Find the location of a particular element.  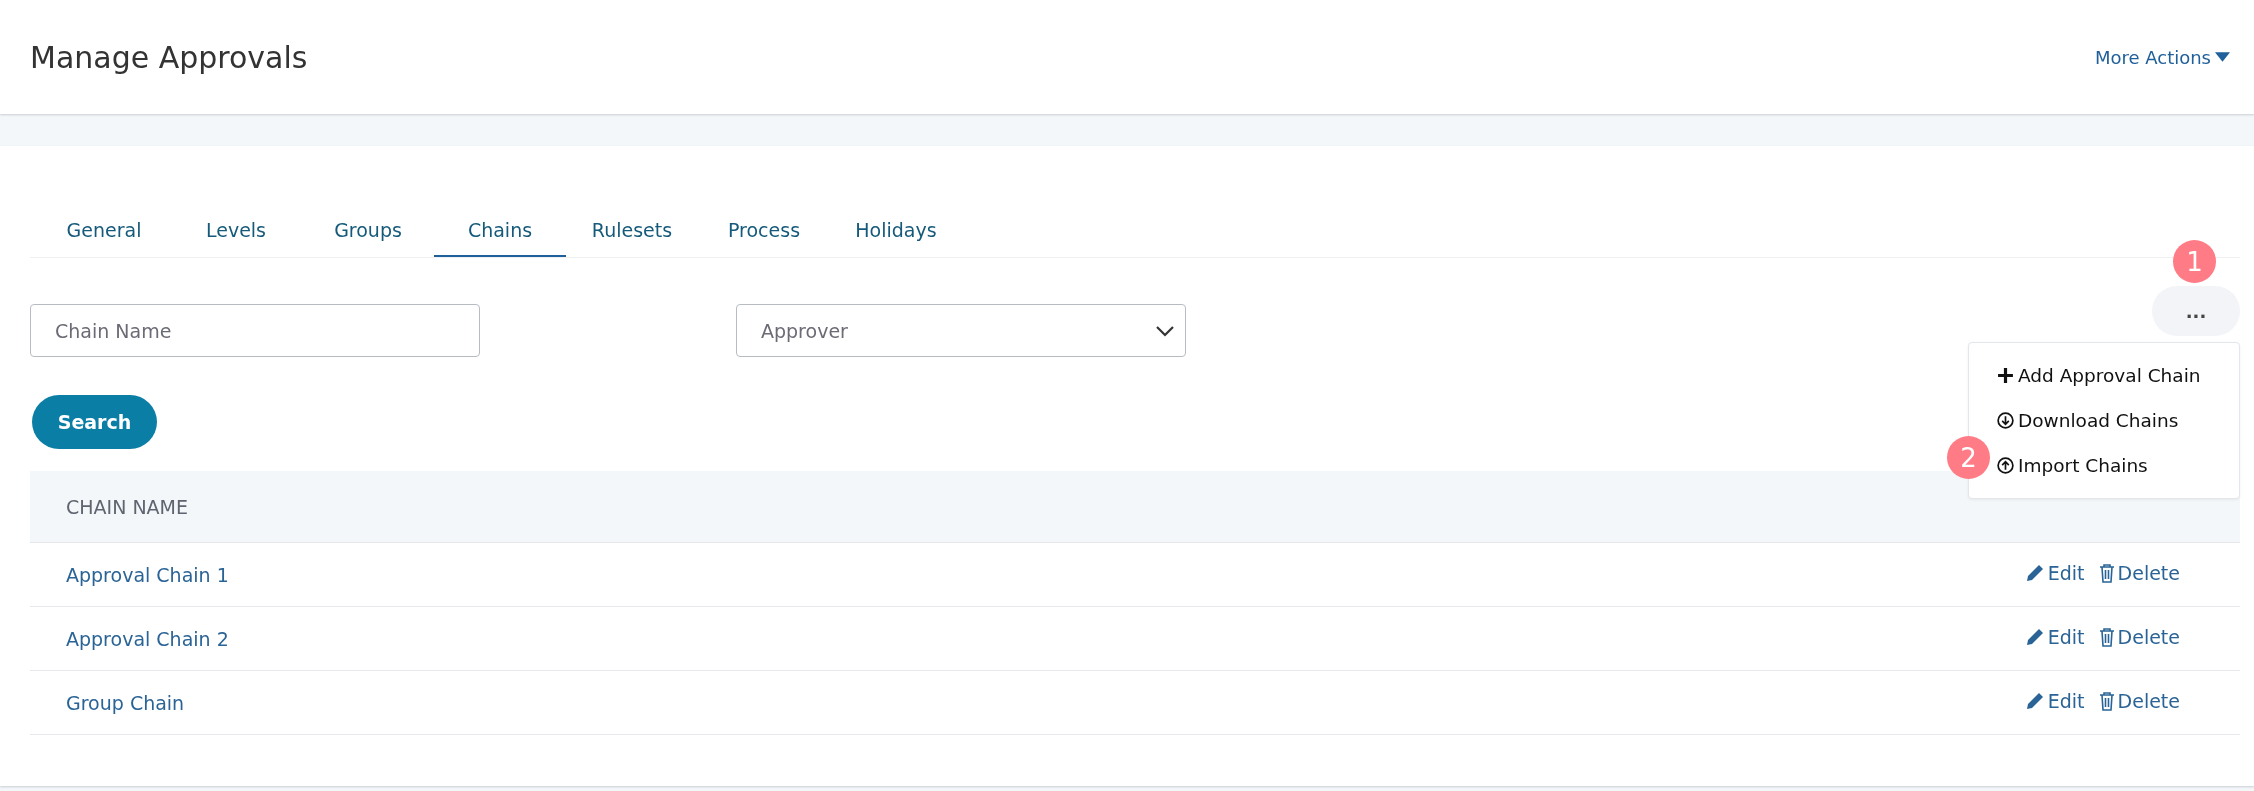

step-marker: 1 is located at coordinates (2194, 261).